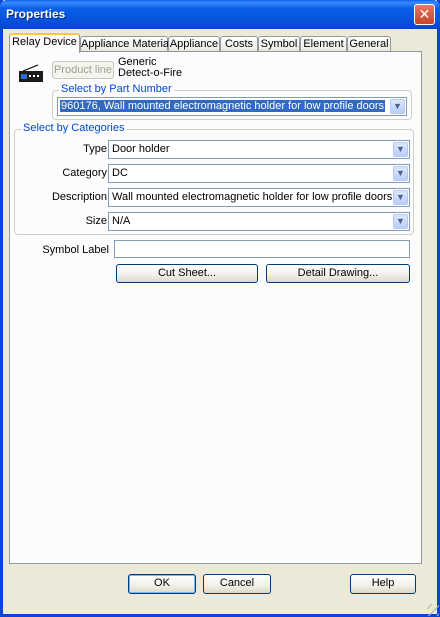  I want to click on part-number-group-label: Select by Part Number, so click(116, 89).